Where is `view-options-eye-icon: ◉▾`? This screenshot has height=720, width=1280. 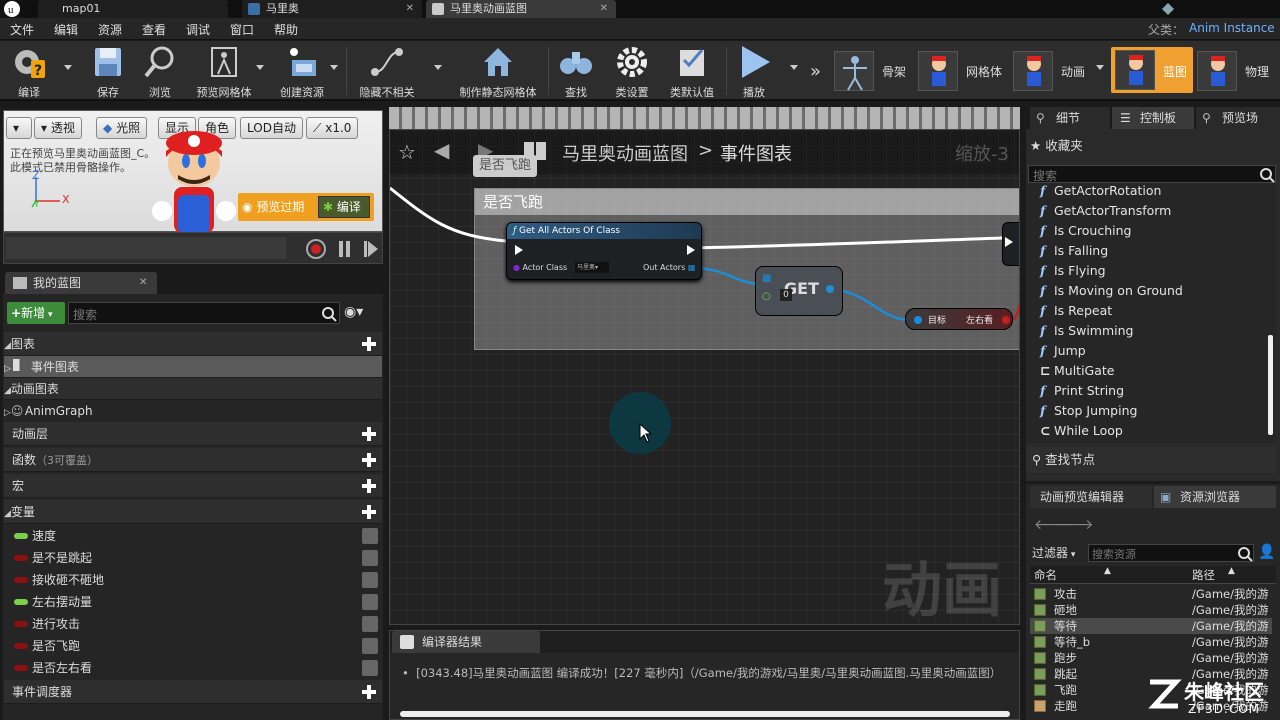 view-options-eye-icon: ◉▾ is located at coordinates (361, 313).